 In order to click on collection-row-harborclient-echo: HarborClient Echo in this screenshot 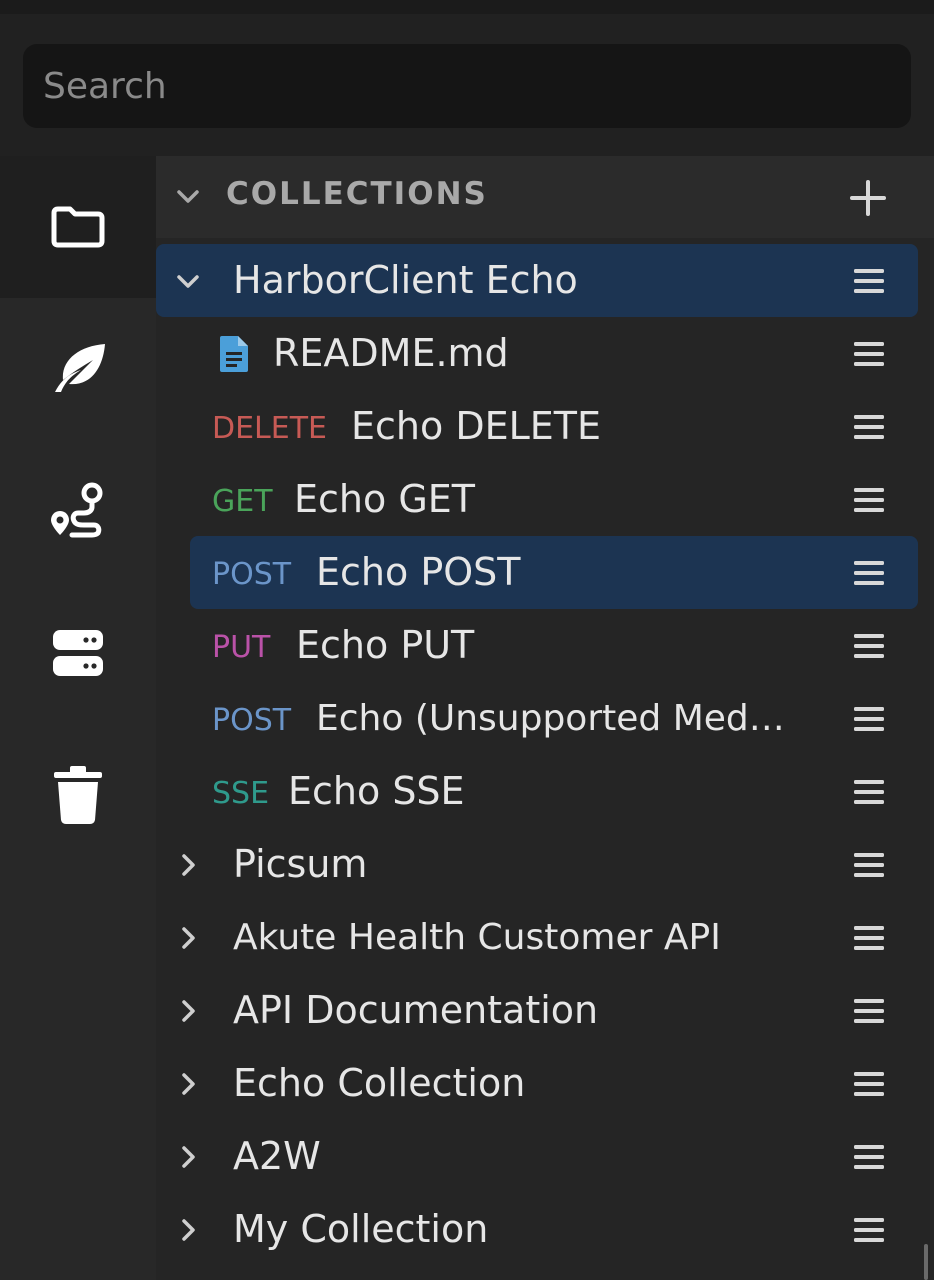, I will do `click(537, 280)`.